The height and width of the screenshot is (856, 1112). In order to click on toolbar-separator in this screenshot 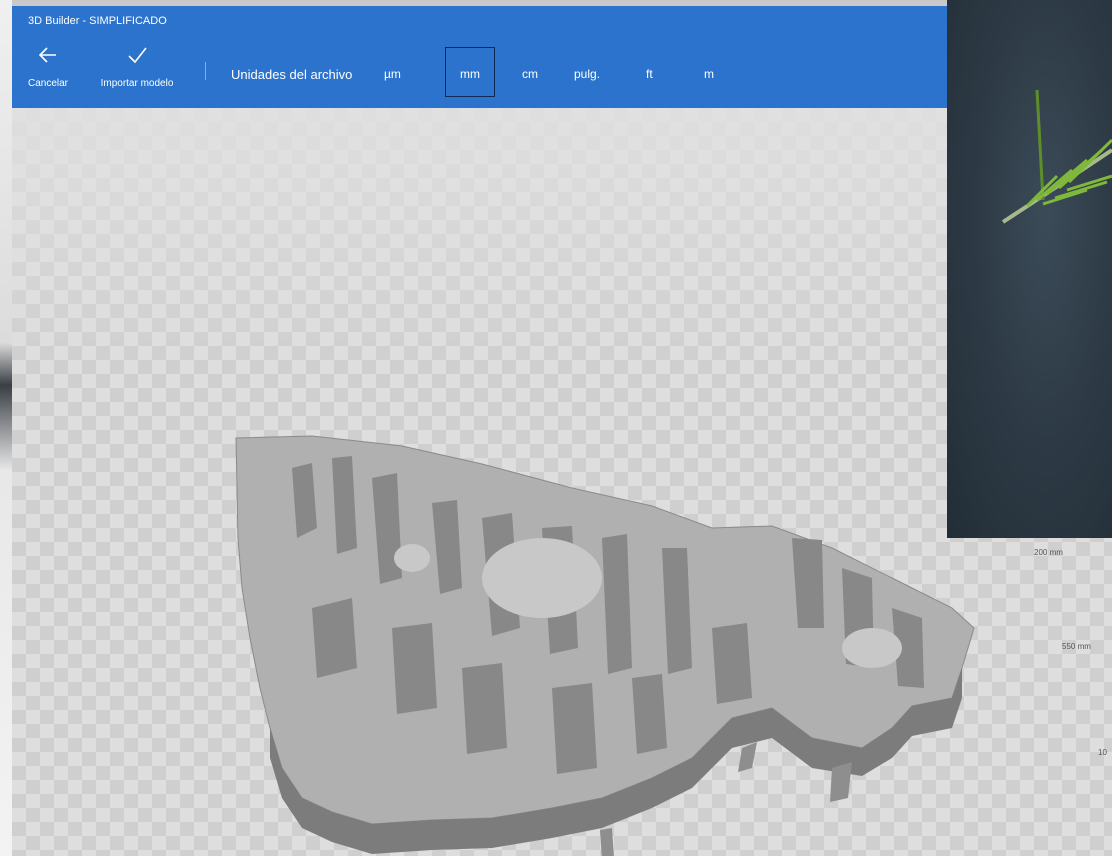, I will do `click(205, 71)`.